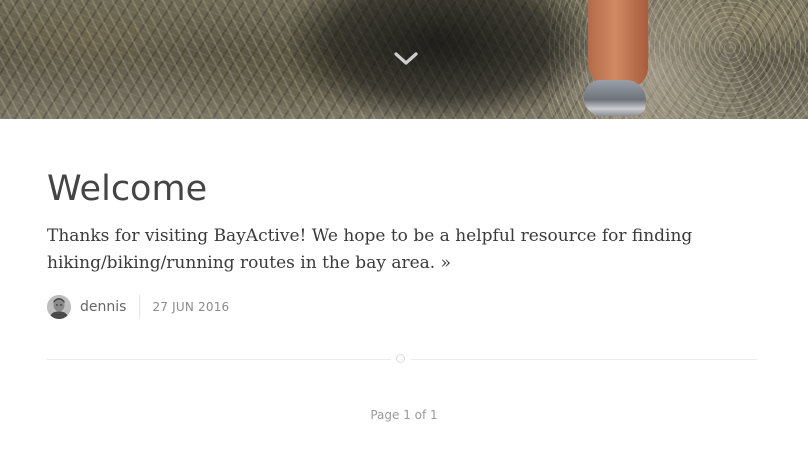 Image resolution: width=808 pixels, height=471 pixels. I want to click on pagination-status: Page 1 of 1, so click(404, 415).